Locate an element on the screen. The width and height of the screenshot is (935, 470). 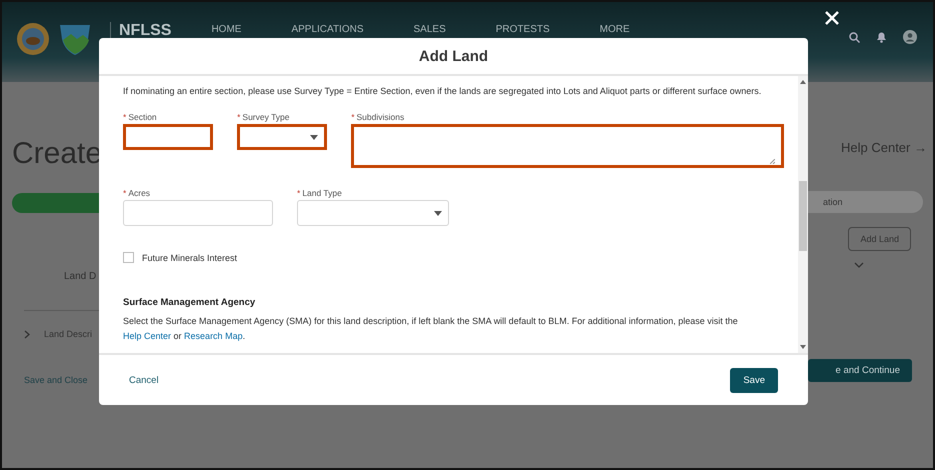
field-label: Land Type is located at coordinates (322, 193).